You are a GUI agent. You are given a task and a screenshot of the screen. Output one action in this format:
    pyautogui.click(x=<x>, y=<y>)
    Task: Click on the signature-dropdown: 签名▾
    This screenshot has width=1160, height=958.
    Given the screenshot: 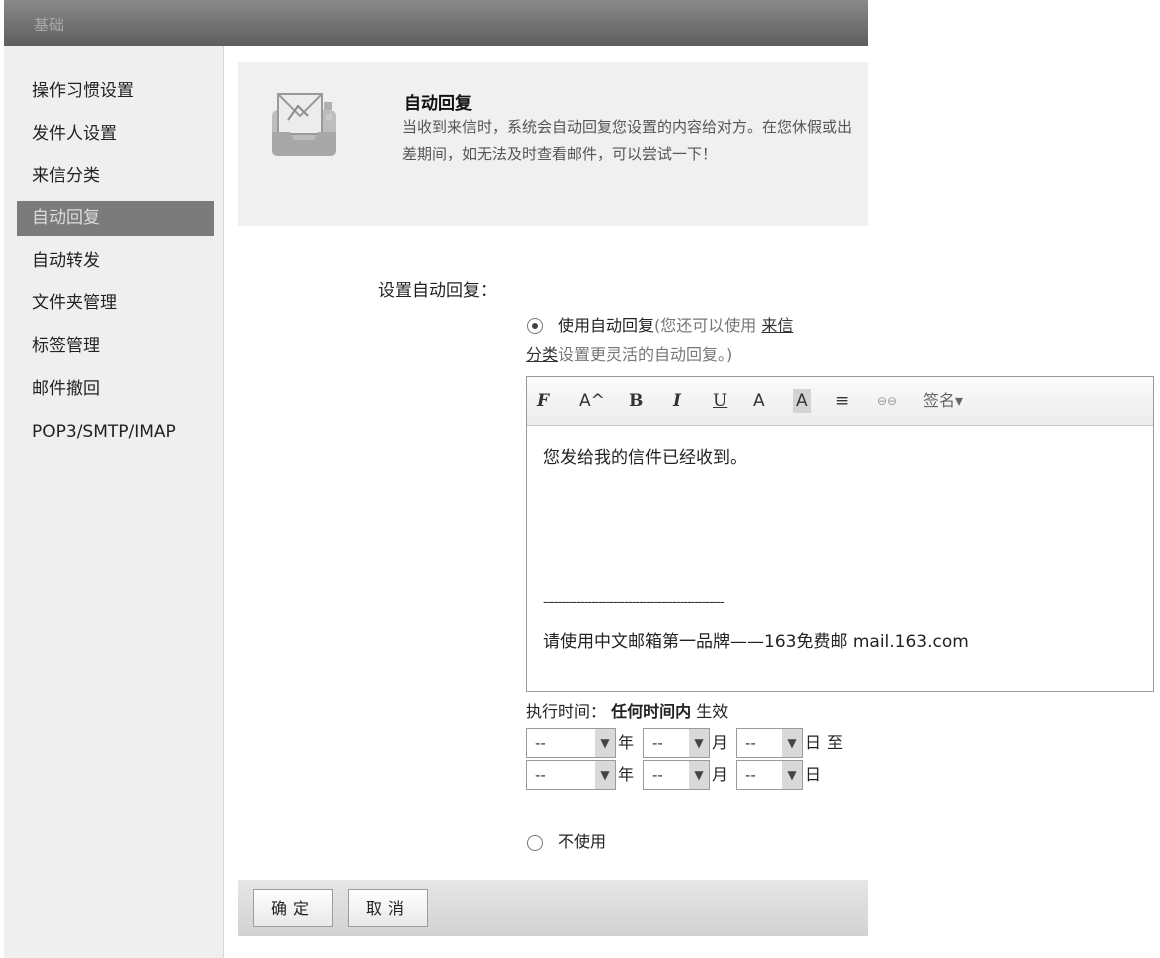 What is the action you would take?
    pyautogui.click(x=943, y=401)
    